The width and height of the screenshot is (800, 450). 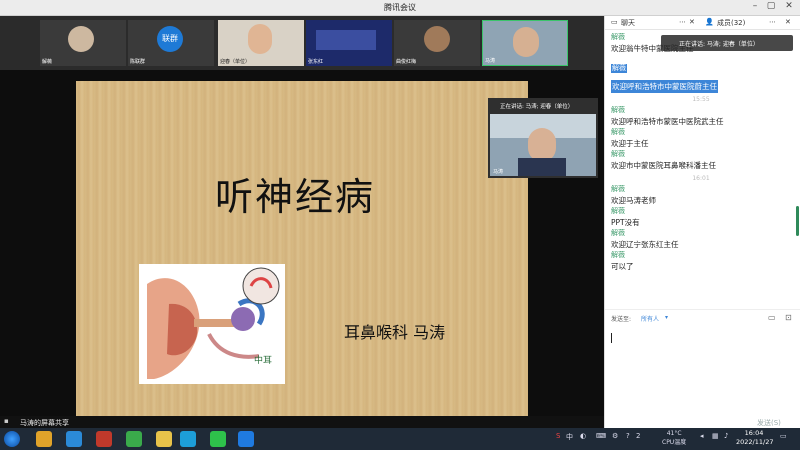 What do you see at coordinates (769, 423) in the screenshot?
I see `send-button: 发送(S)` at bounding box center [769, 423].